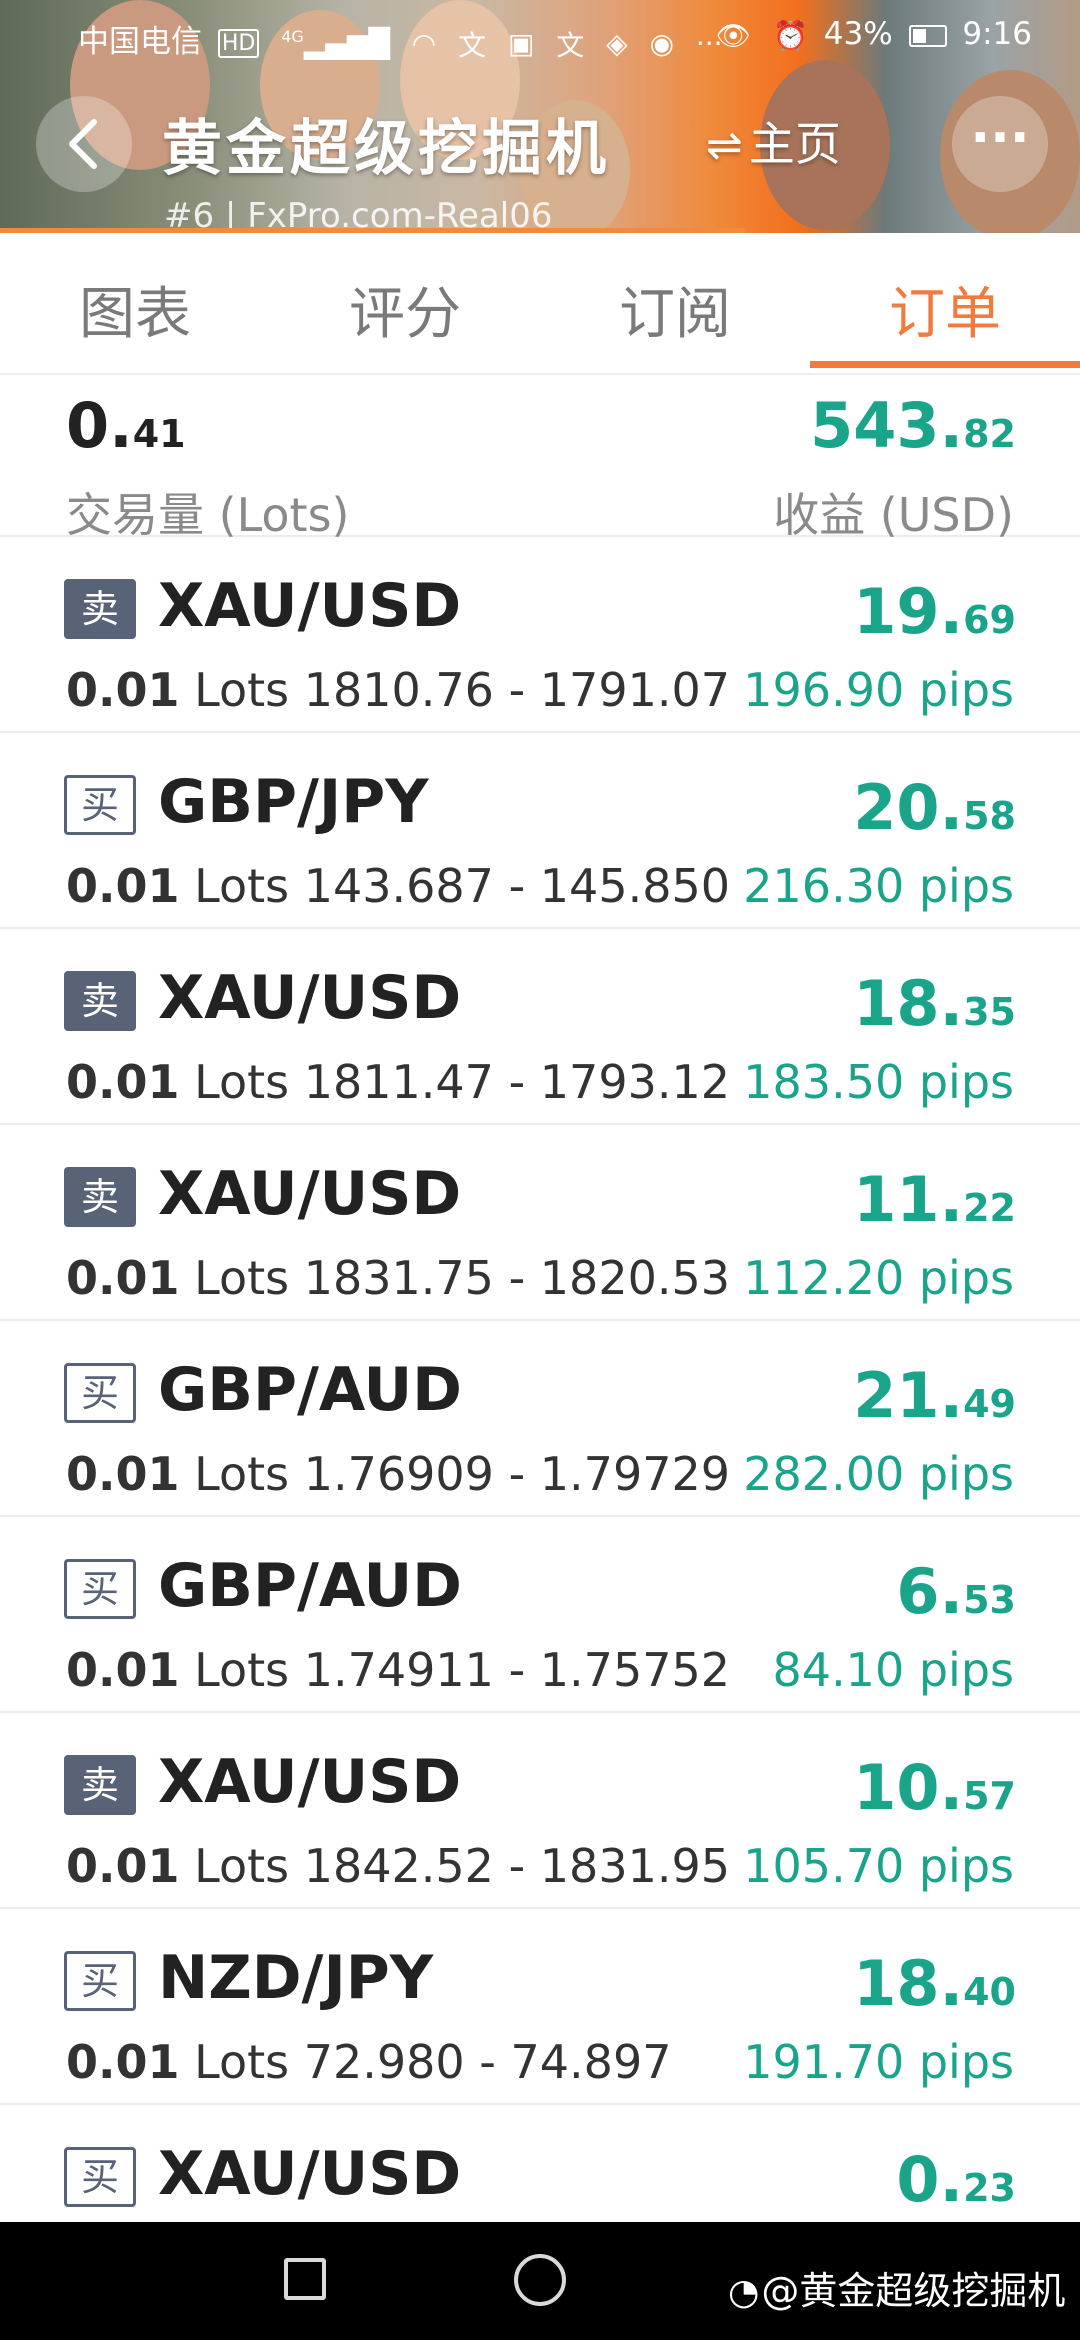  I want to click on chevron-left-icon, so click(83, 144).